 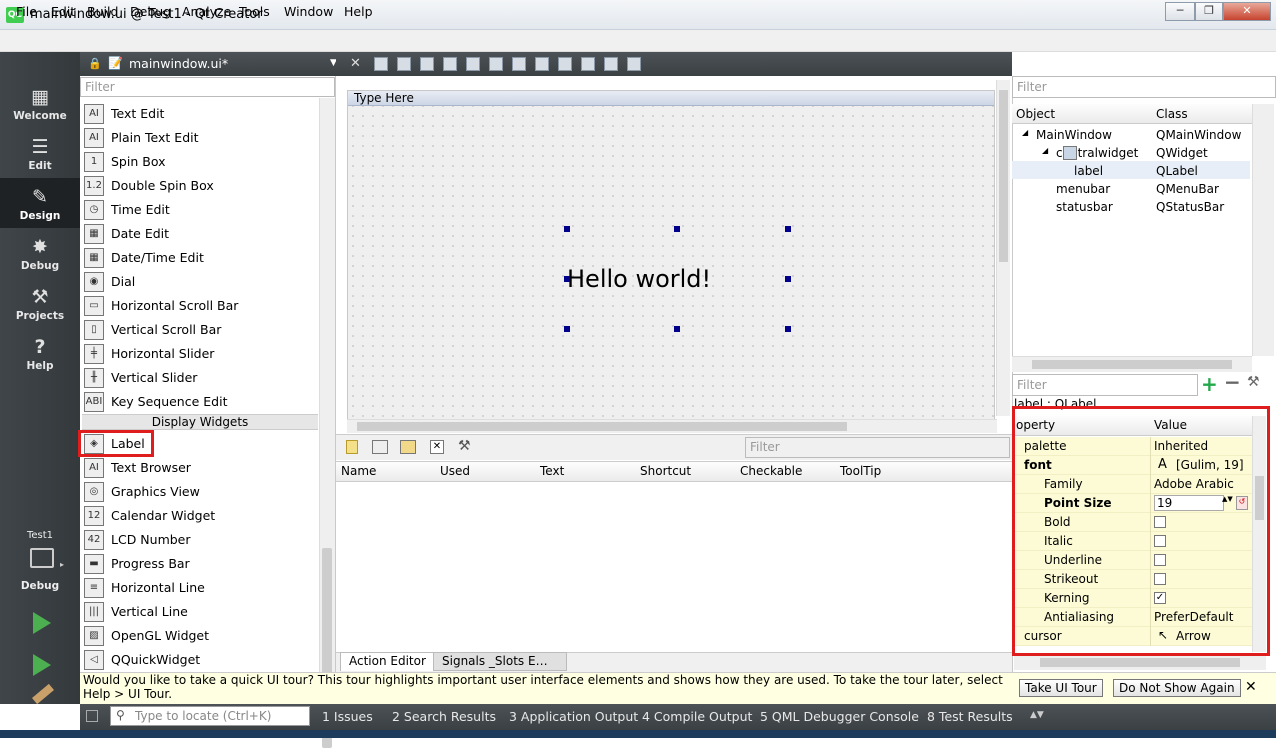 What do you see at coordinates (771, 471) in the screenshot?
I see `action-column-checkable: Checkable` at bounding box center [771, 471].